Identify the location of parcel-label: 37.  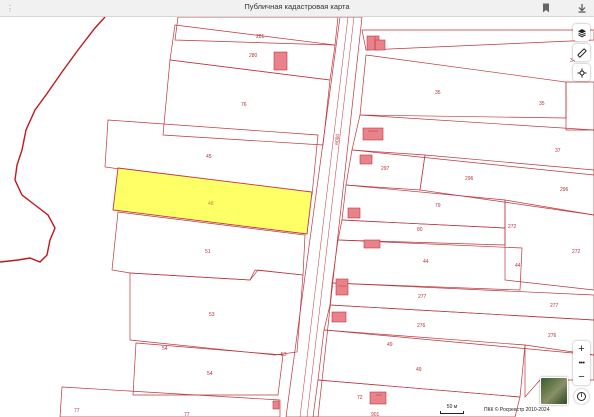
(558, 151).